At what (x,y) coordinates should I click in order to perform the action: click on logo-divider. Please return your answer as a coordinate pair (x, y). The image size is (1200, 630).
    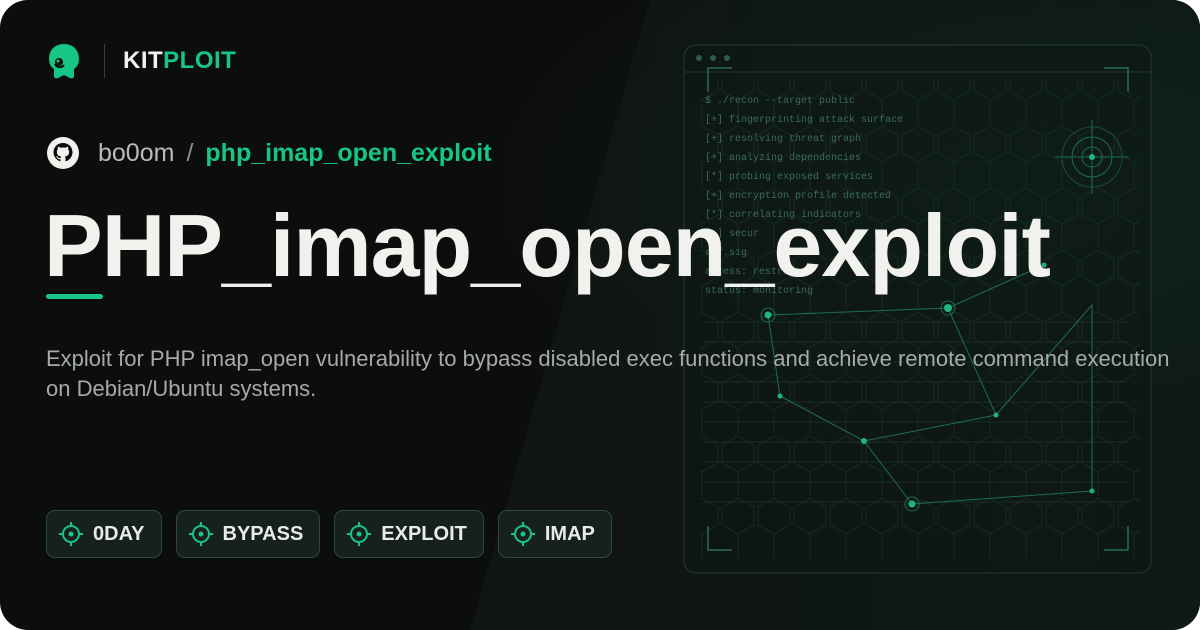
    Looking at the image, I should click on (104, 61).